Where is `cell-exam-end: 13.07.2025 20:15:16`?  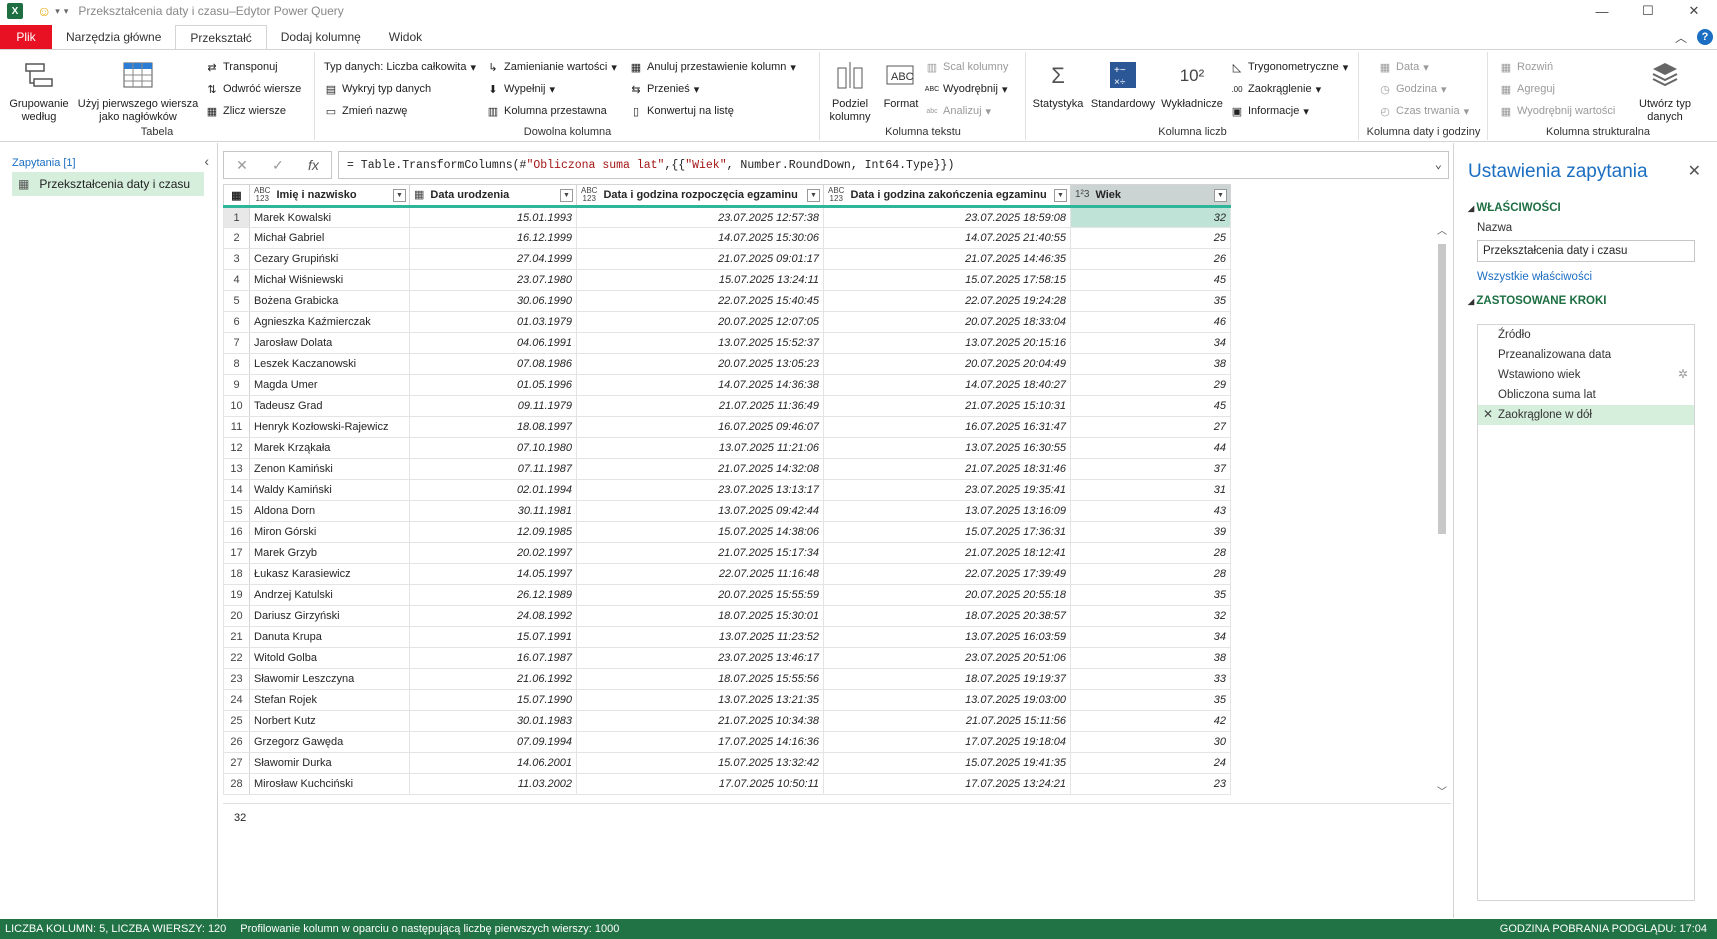
cell-exam-end: 13.07.2025 20:15:16 is located at coordinates (947, 343).